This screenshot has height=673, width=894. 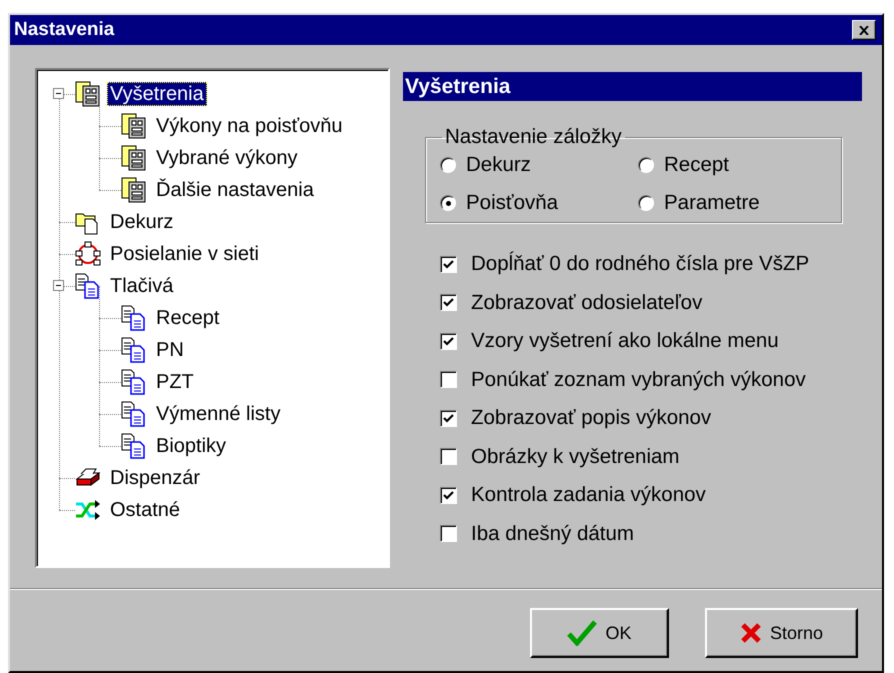 What do you see at coordinates (170, 350) in the screenshot?
I see `tree-item: PN` at bounding box center [170, 350].